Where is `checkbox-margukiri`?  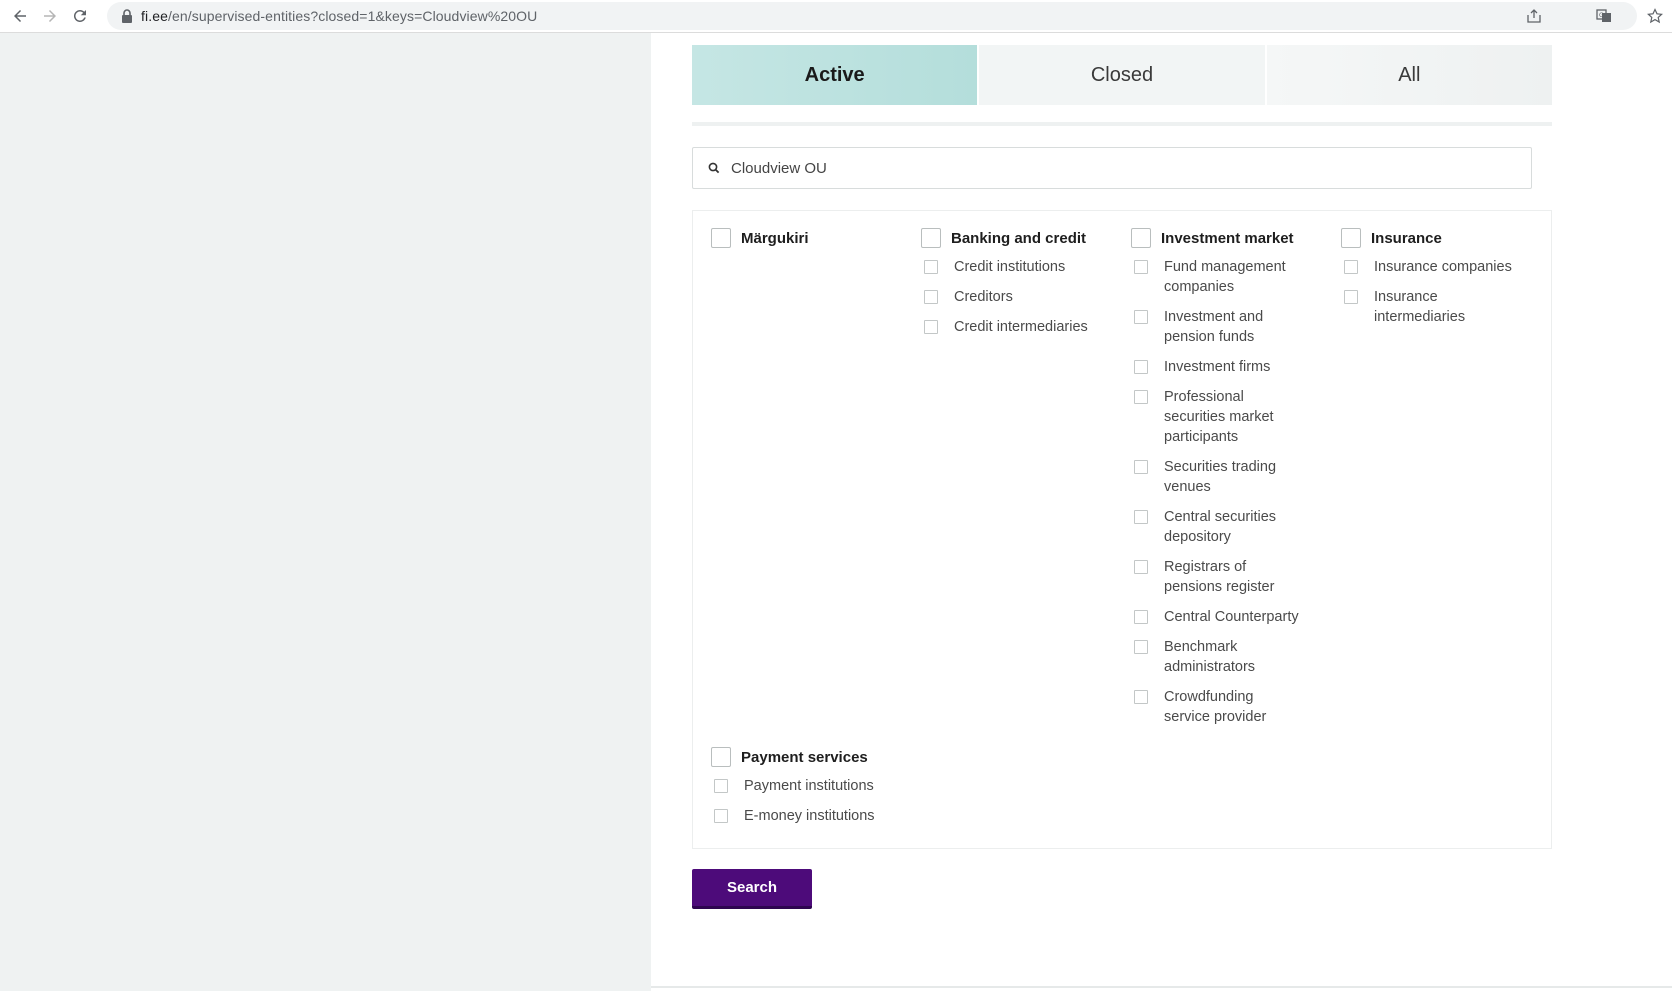
checkbox-margukiri is located at coordinates (721, 238).